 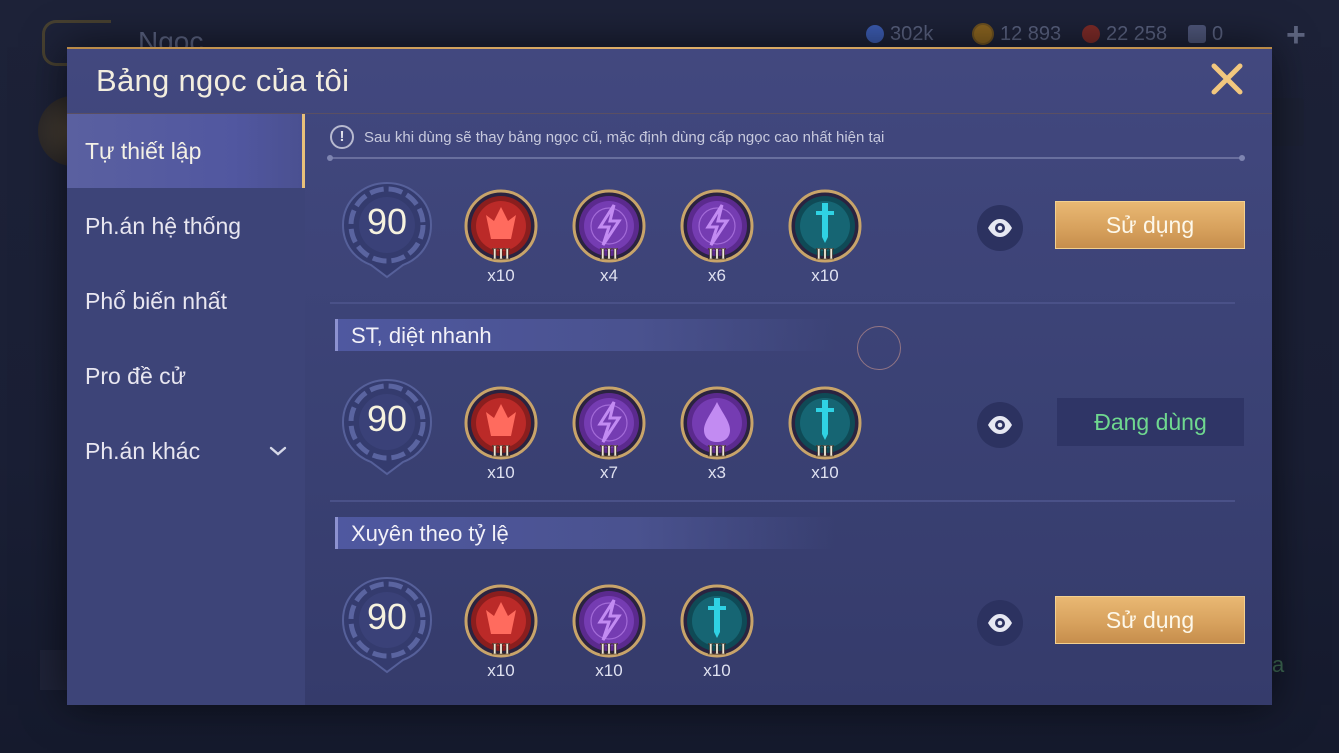 What do you see at coordinates (278, 451) in the screenshot?
I see `chevron-down-icon` at bounding box center [278, 451].